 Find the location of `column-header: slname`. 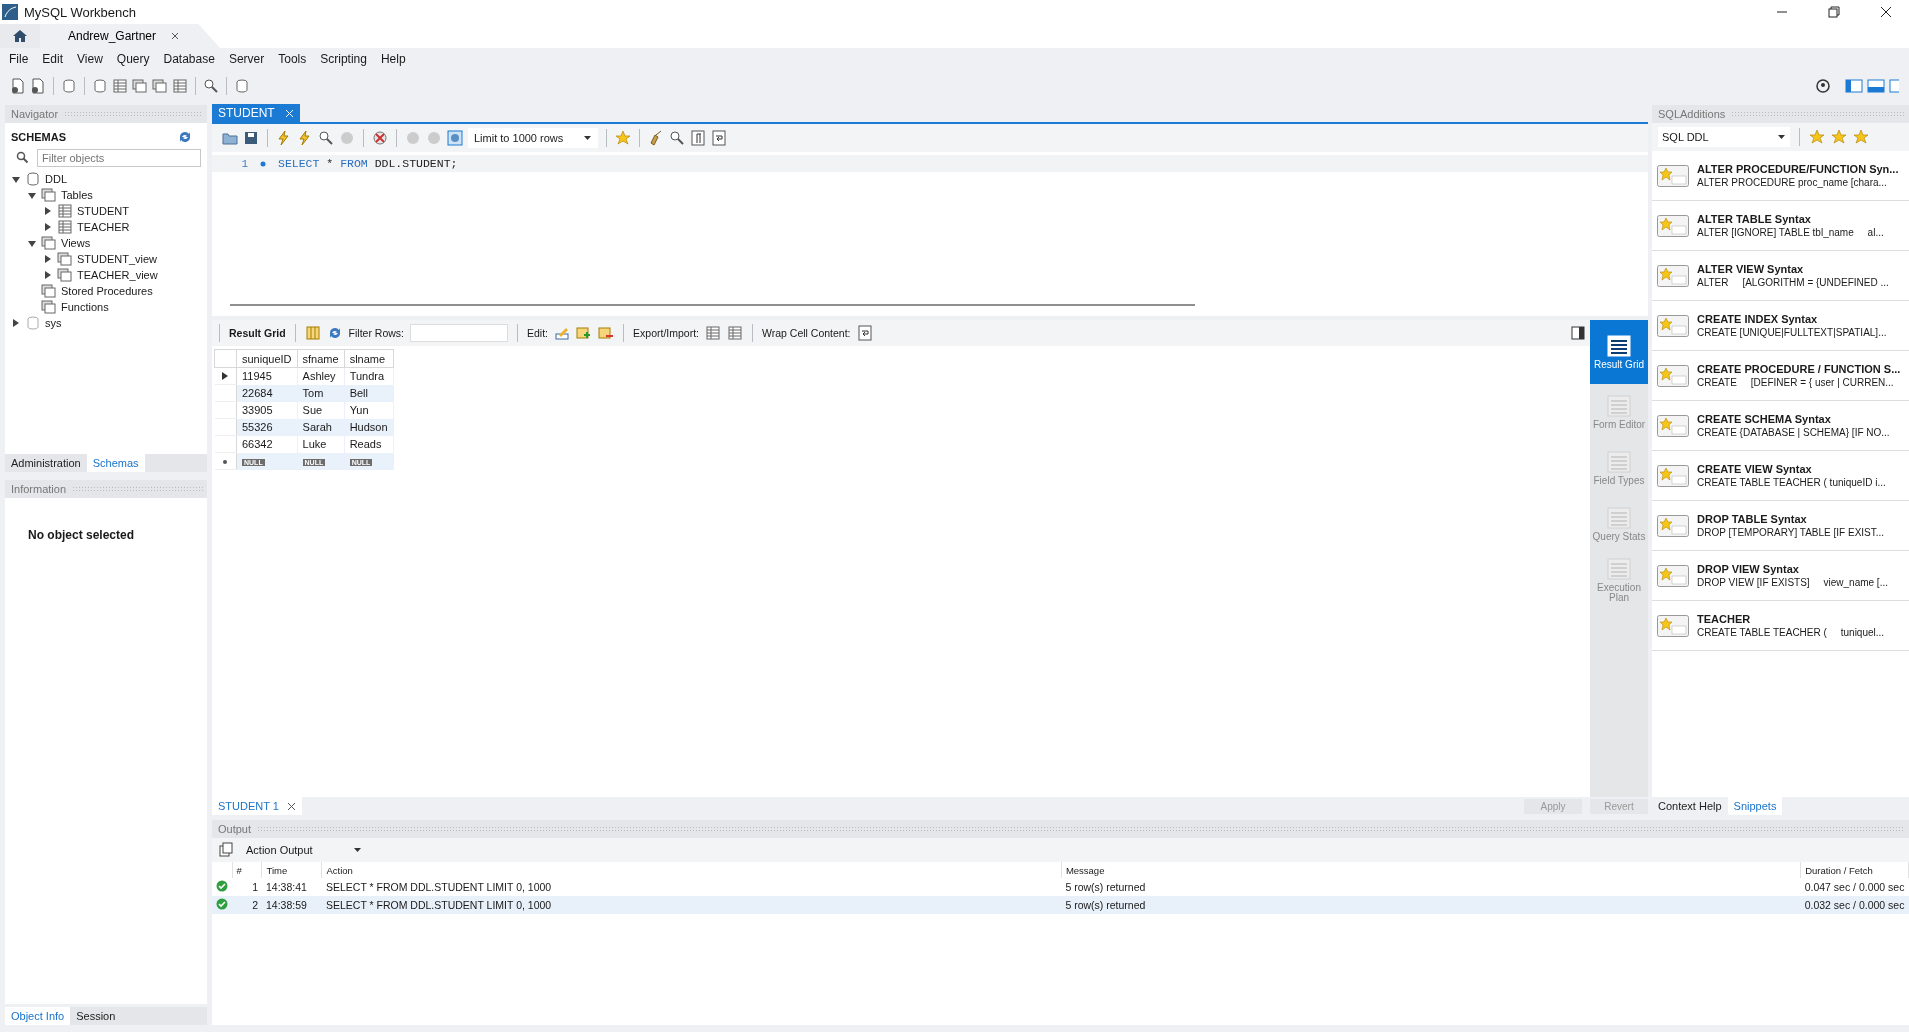

column-header: slname is located at coordinates (369, 358).